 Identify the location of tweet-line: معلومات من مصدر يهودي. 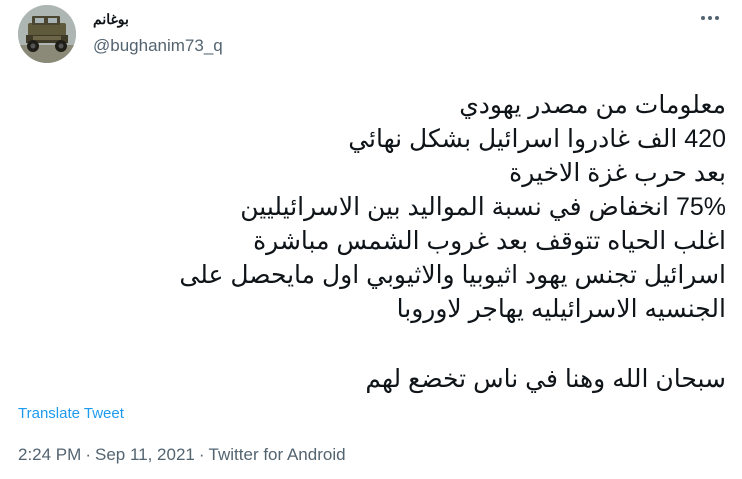
(592, 105).